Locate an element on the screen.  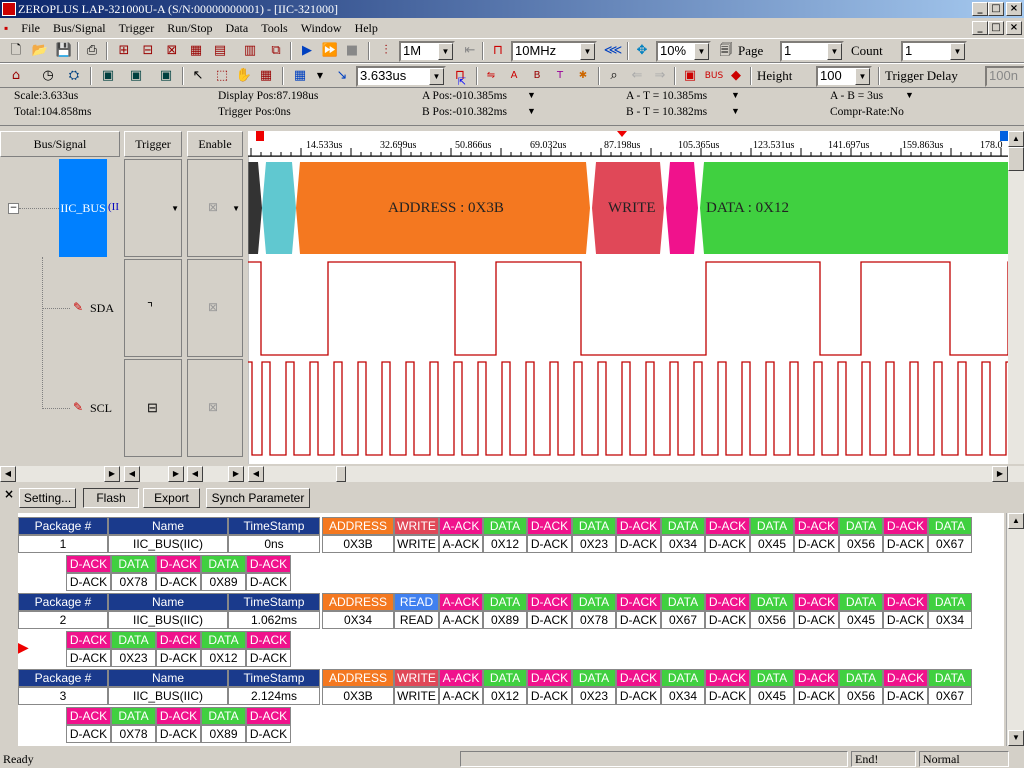
collapse-icon: − is located at coordinates (13, 208).